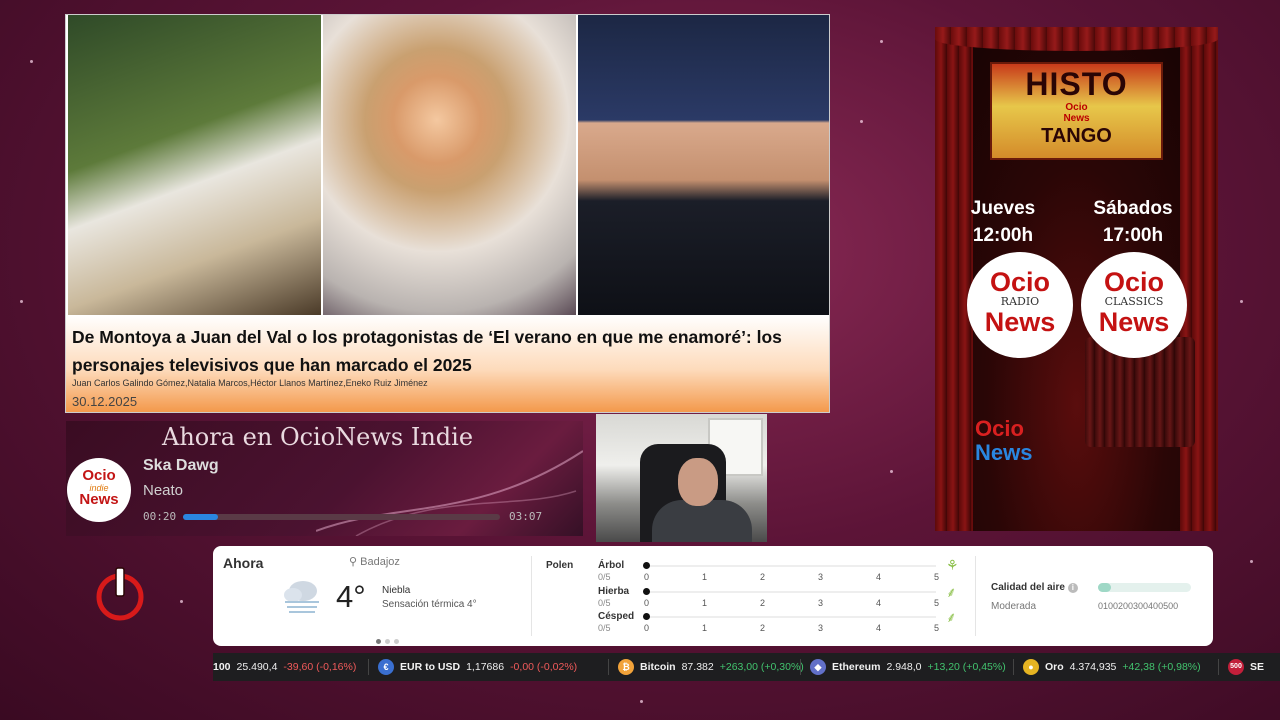 The width and height of the screenshot is (1280, 720). I want to click on ticker-change: -0,00 (-0,02%), so click(544, 667).